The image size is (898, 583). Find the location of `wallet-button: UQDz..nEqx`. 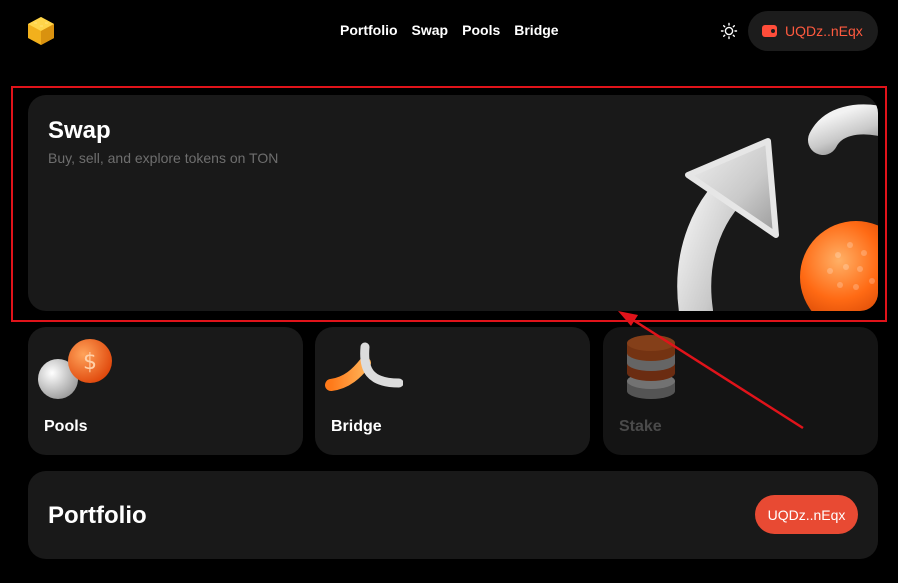

wallet-button: UQDz..nEqx is located at coordinates (813, 31).